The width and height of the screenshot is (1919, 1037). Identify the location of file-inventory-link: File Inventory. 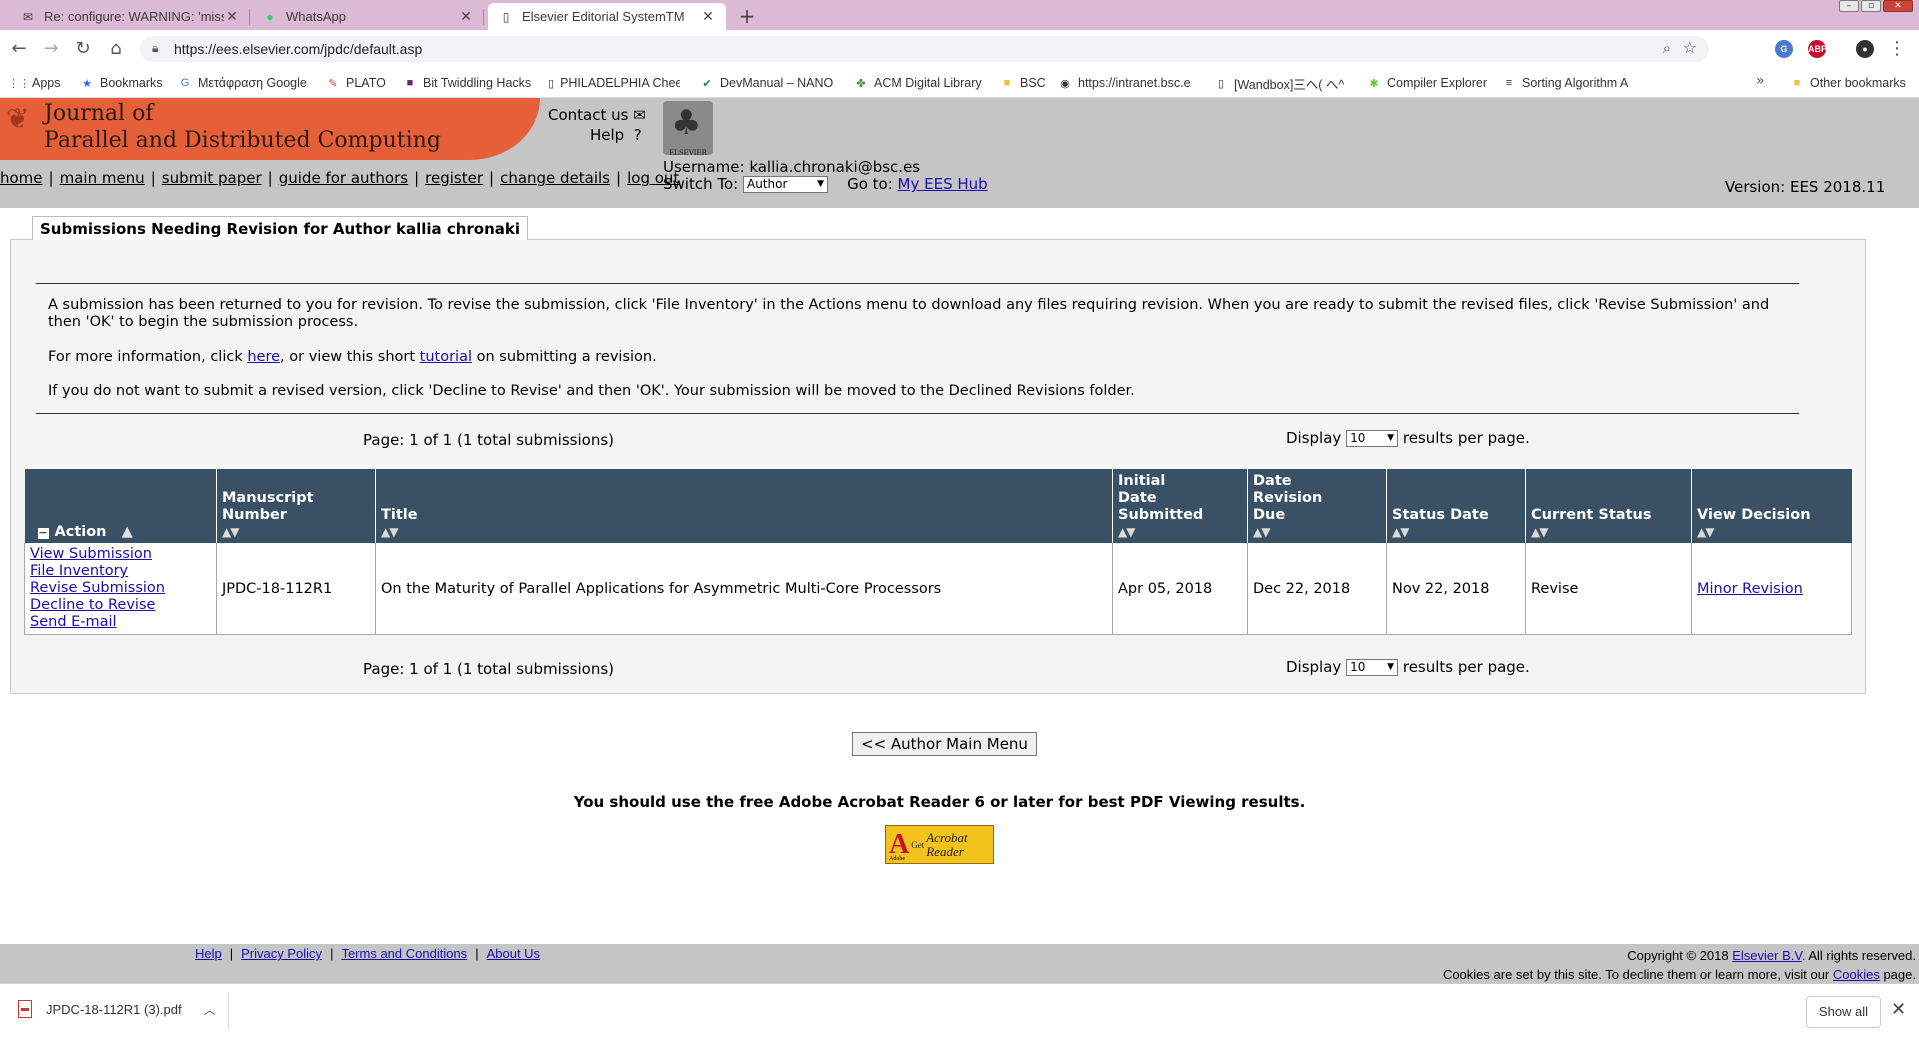
(120, 571).